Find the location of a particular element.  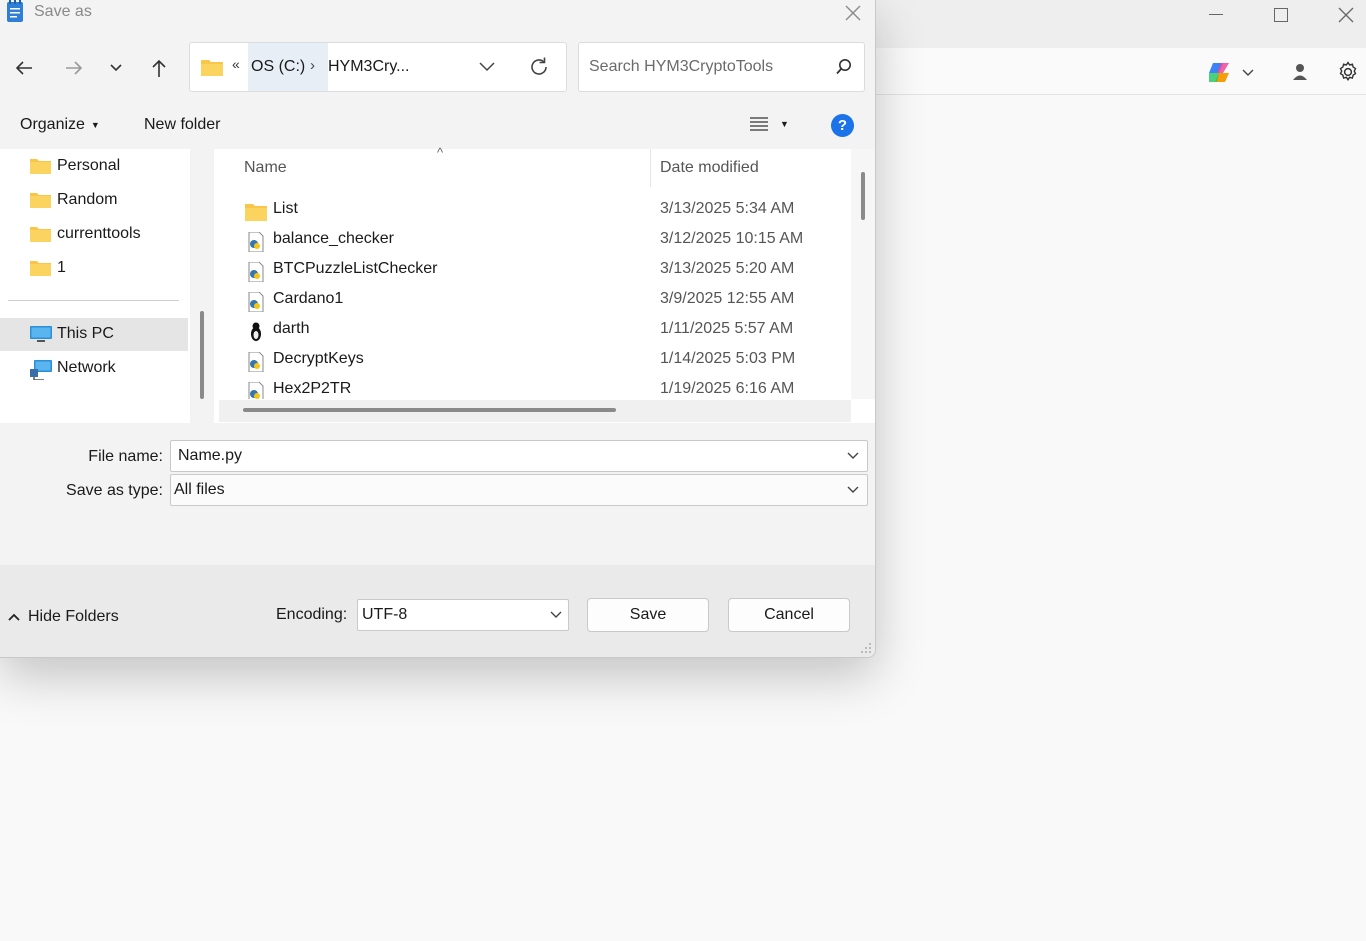

hide-folders-button: Hide Folders is located at coordinates (63, 617).